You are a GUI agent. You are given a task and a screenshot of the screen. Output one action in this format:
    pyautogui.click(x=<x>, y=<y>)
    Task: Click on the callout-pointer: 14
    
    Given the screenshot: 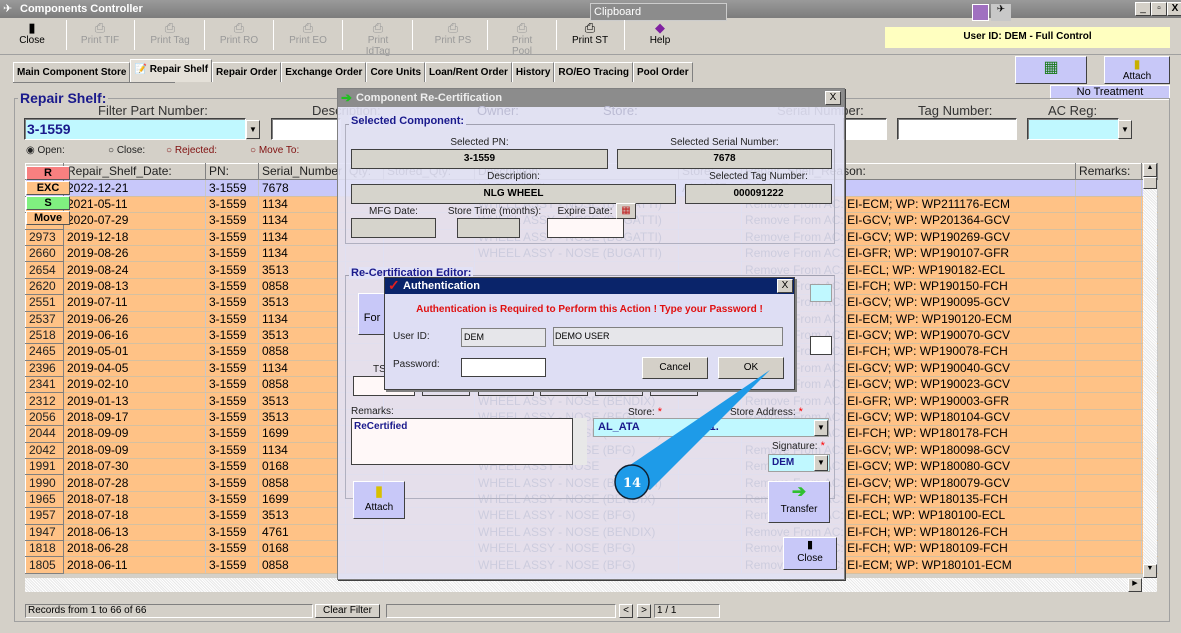 What is the action you would take?
    pyautogui.click(x=692, y=435)
    